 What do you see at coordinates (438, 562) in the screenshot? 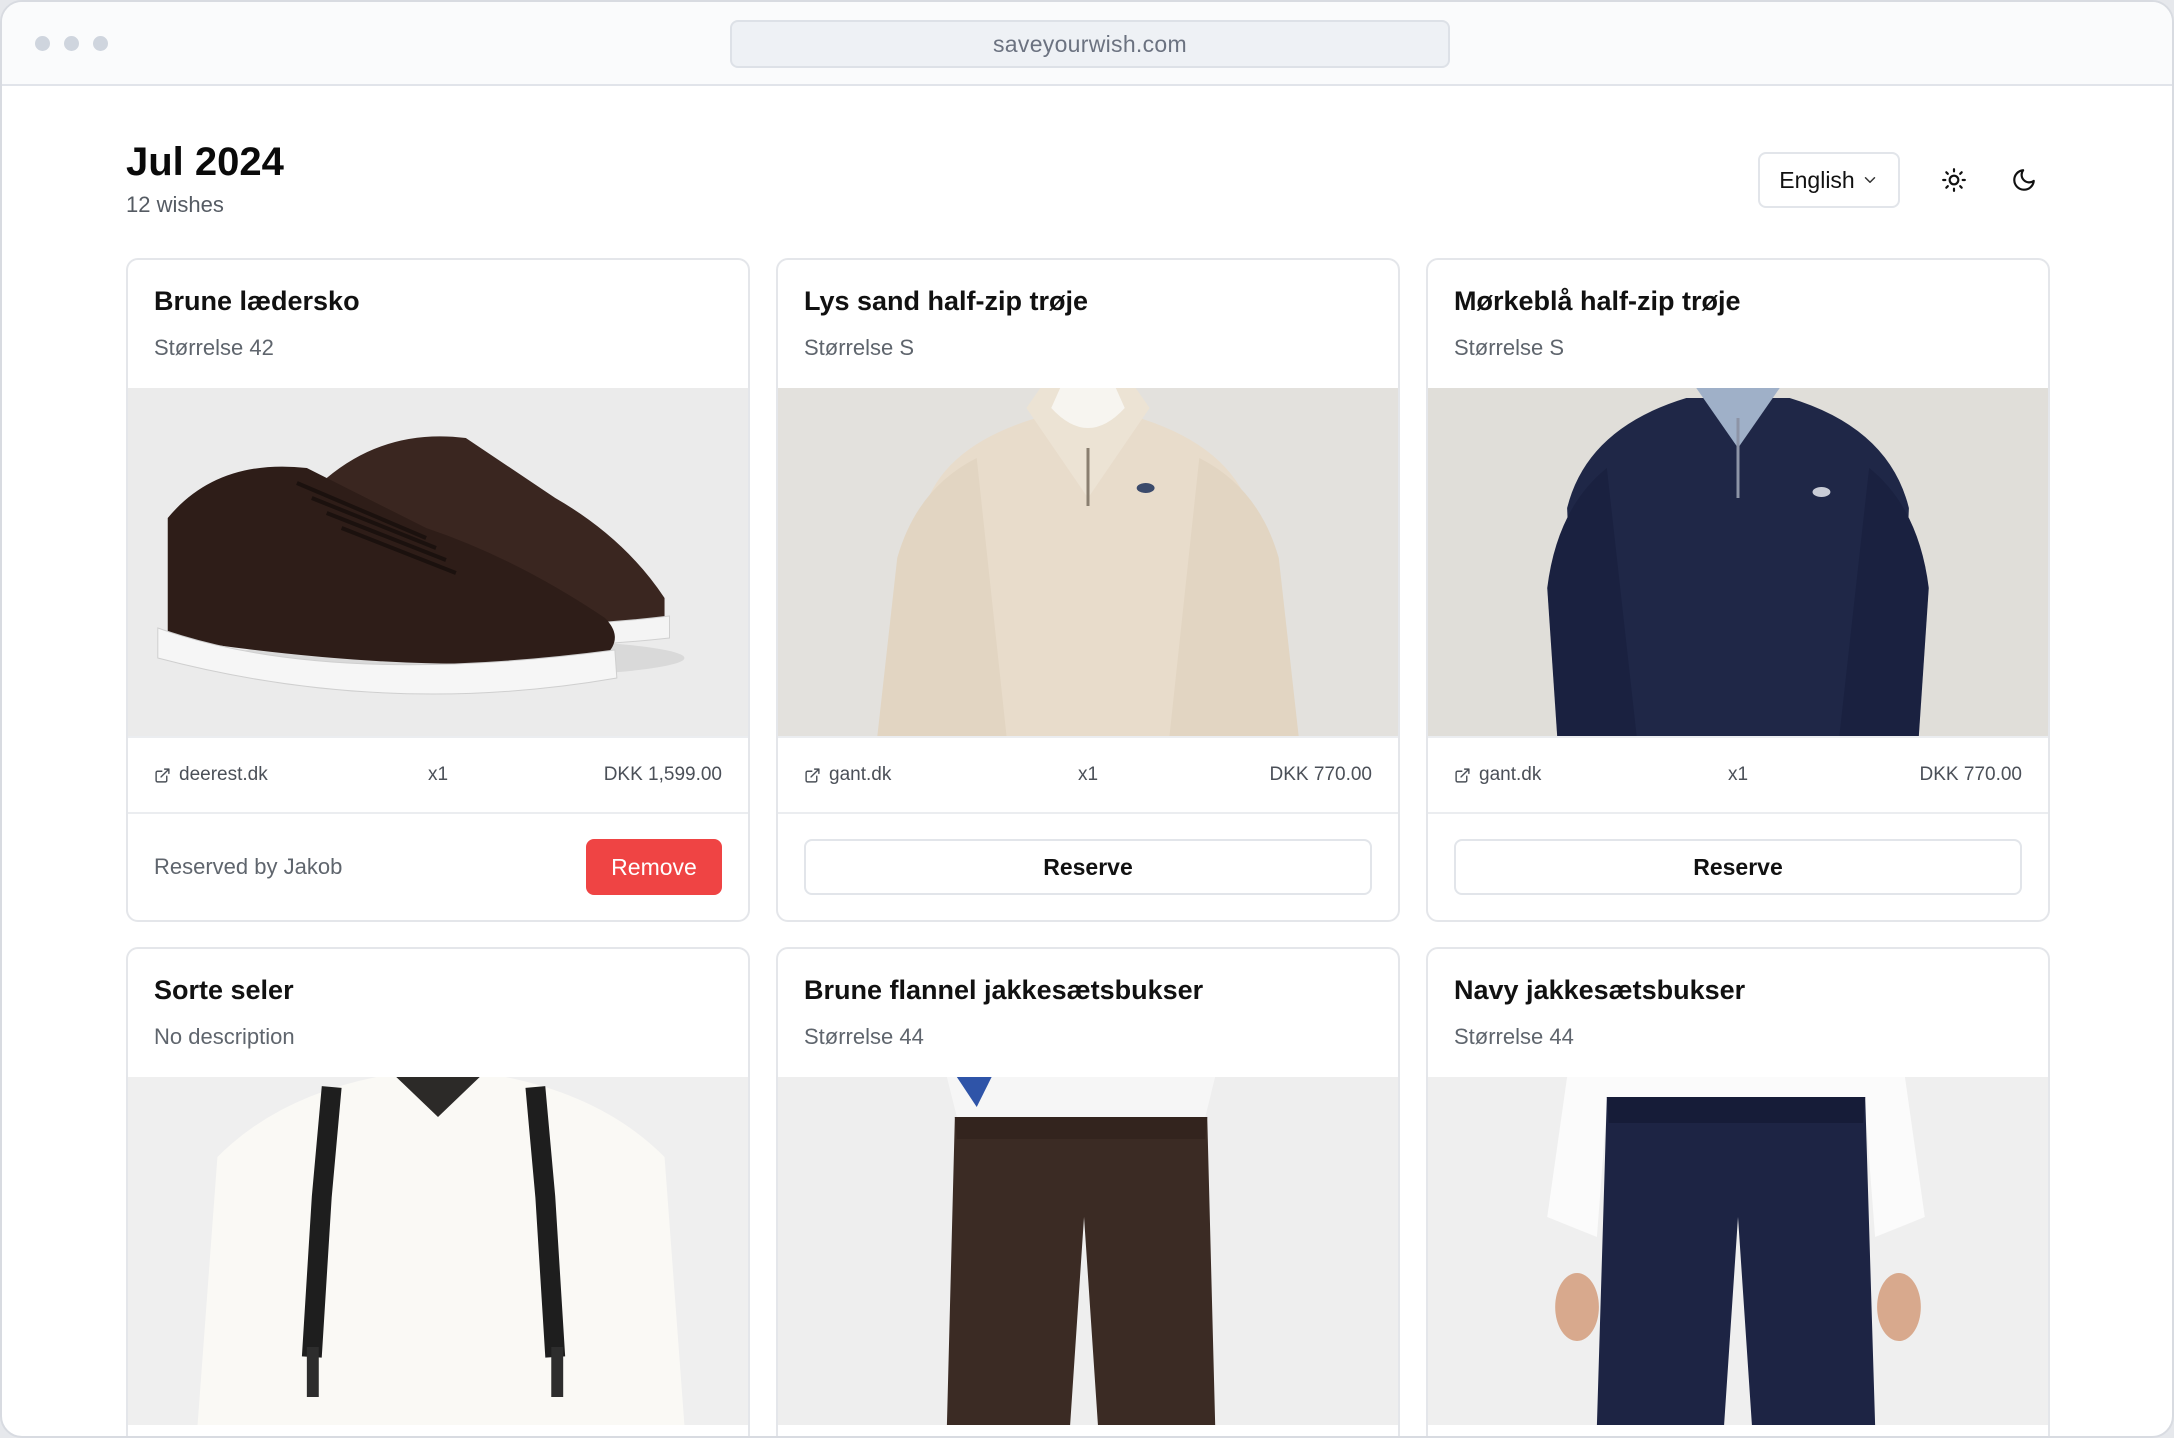
I see `wish-image-shoes` at bounding box center [438, 562].